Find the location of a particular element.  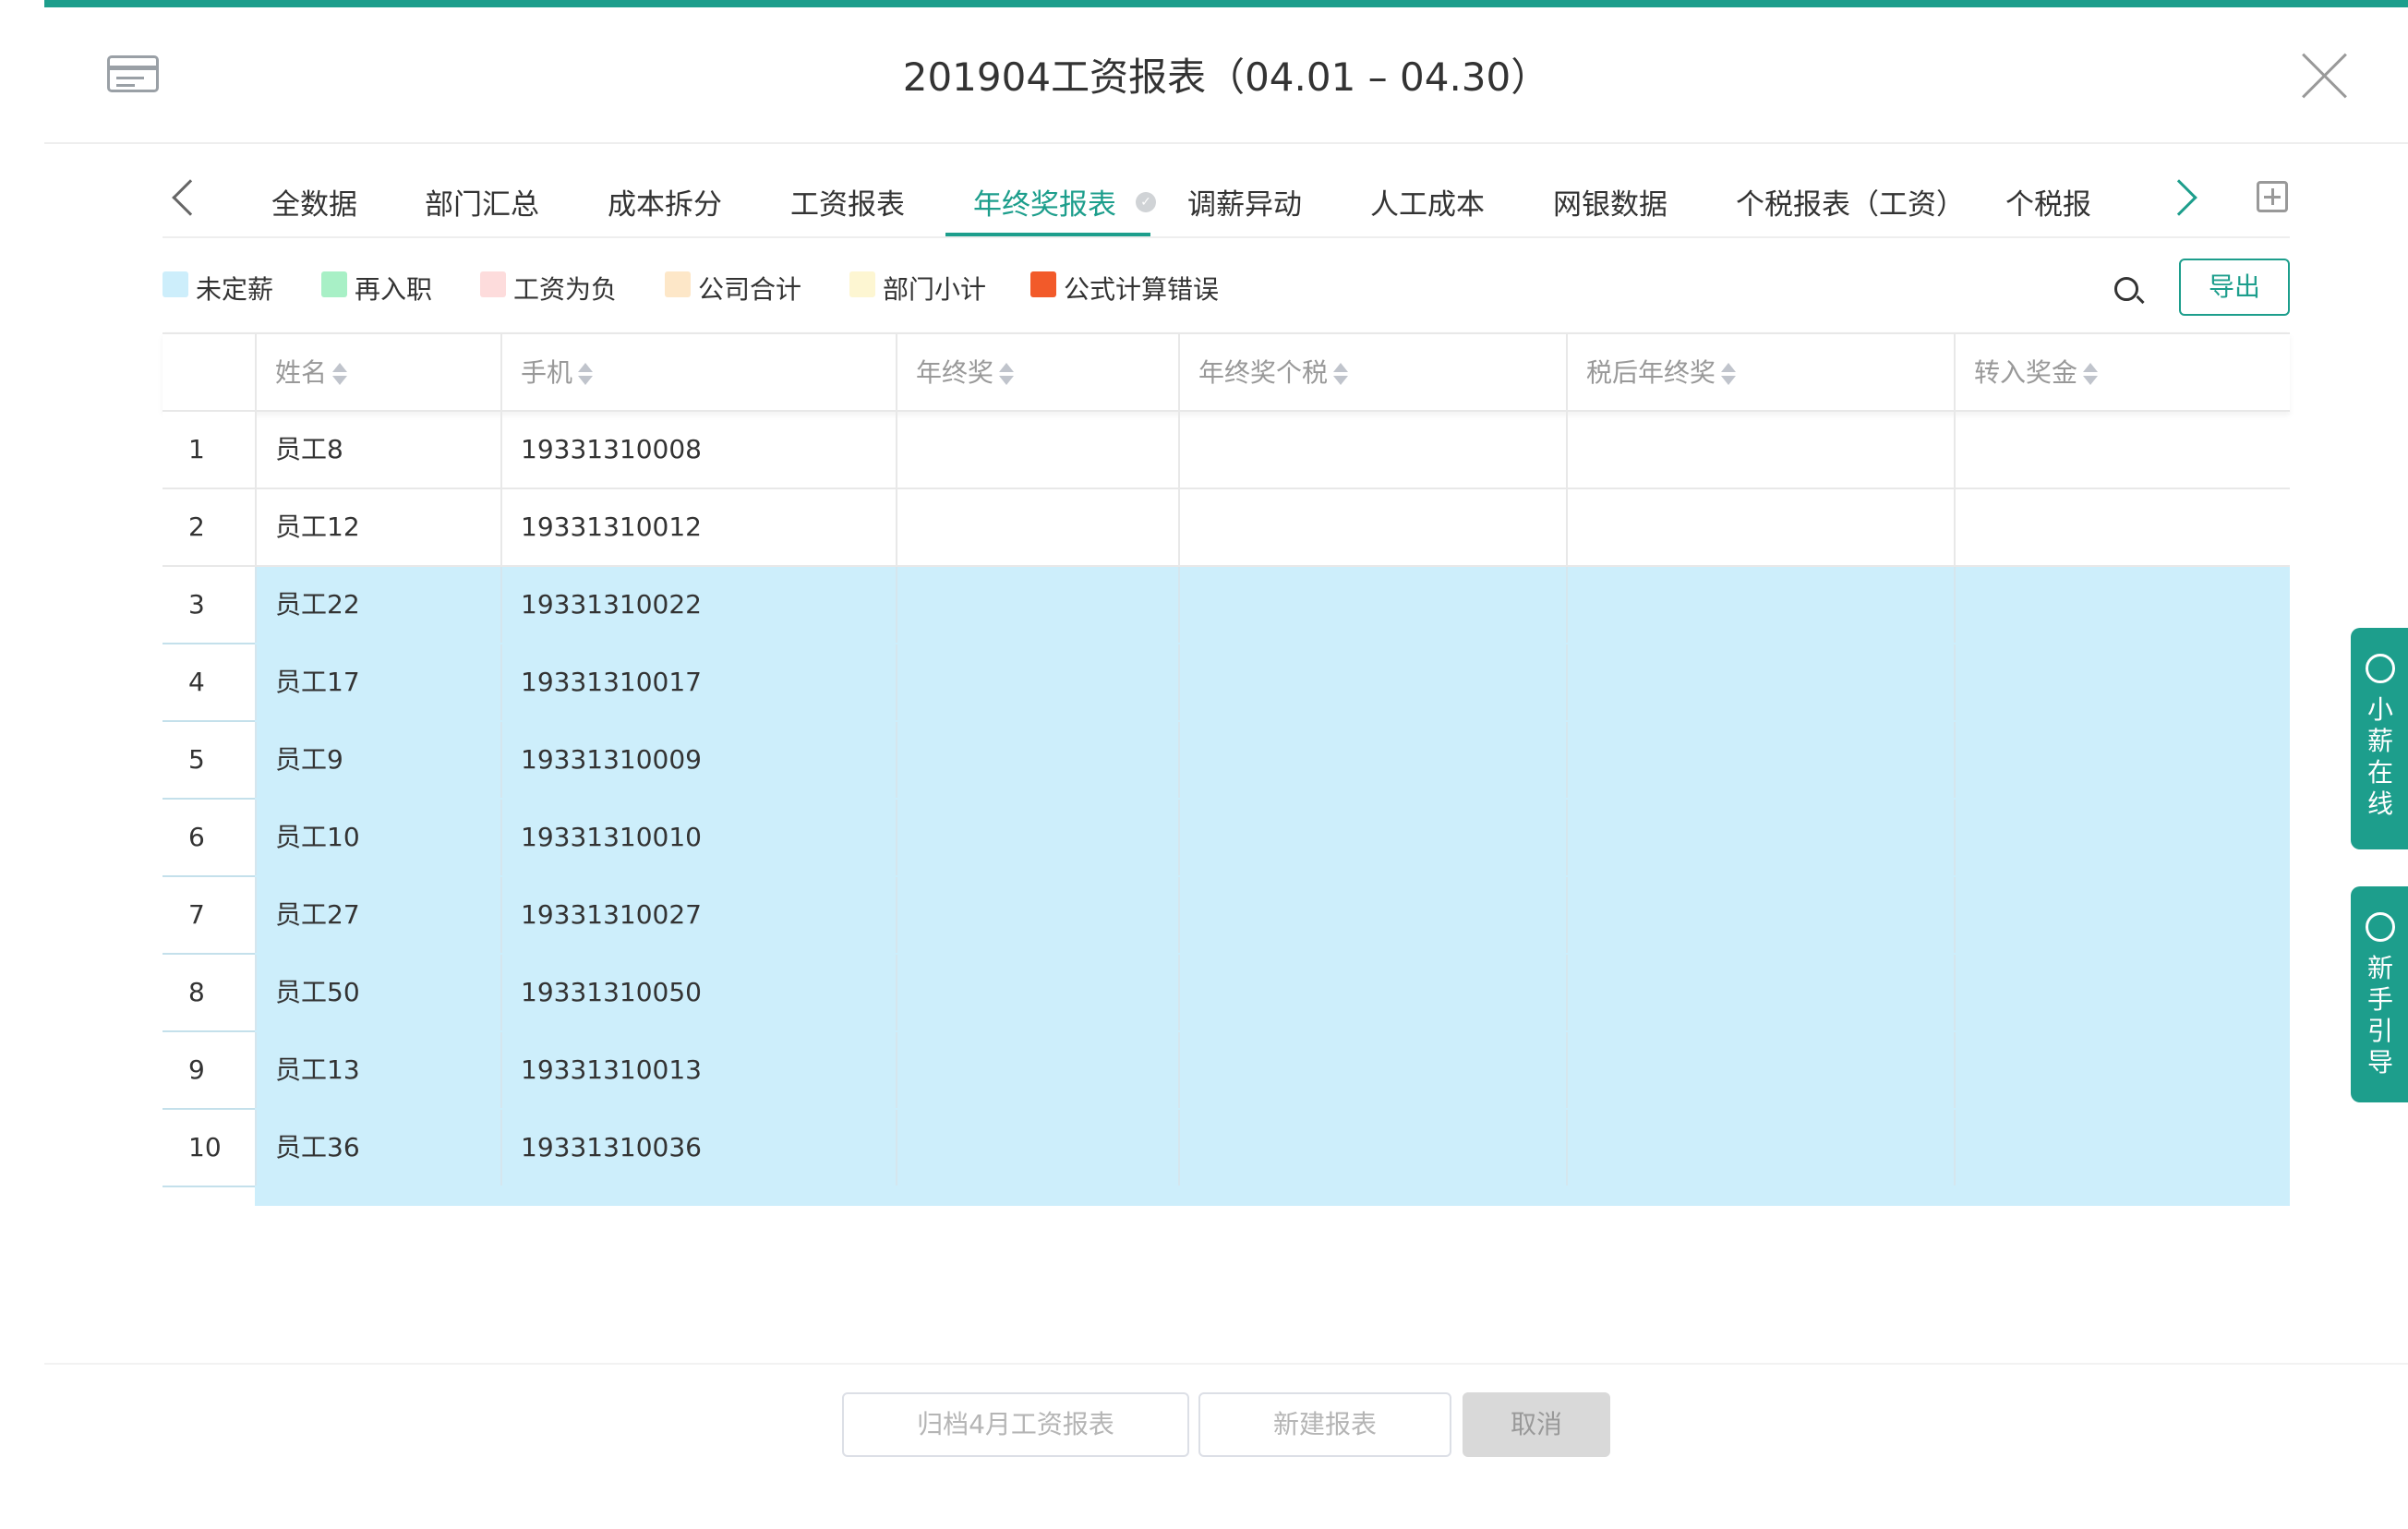

cell-phone: 19331310010 is located at coordinates (698, 837).